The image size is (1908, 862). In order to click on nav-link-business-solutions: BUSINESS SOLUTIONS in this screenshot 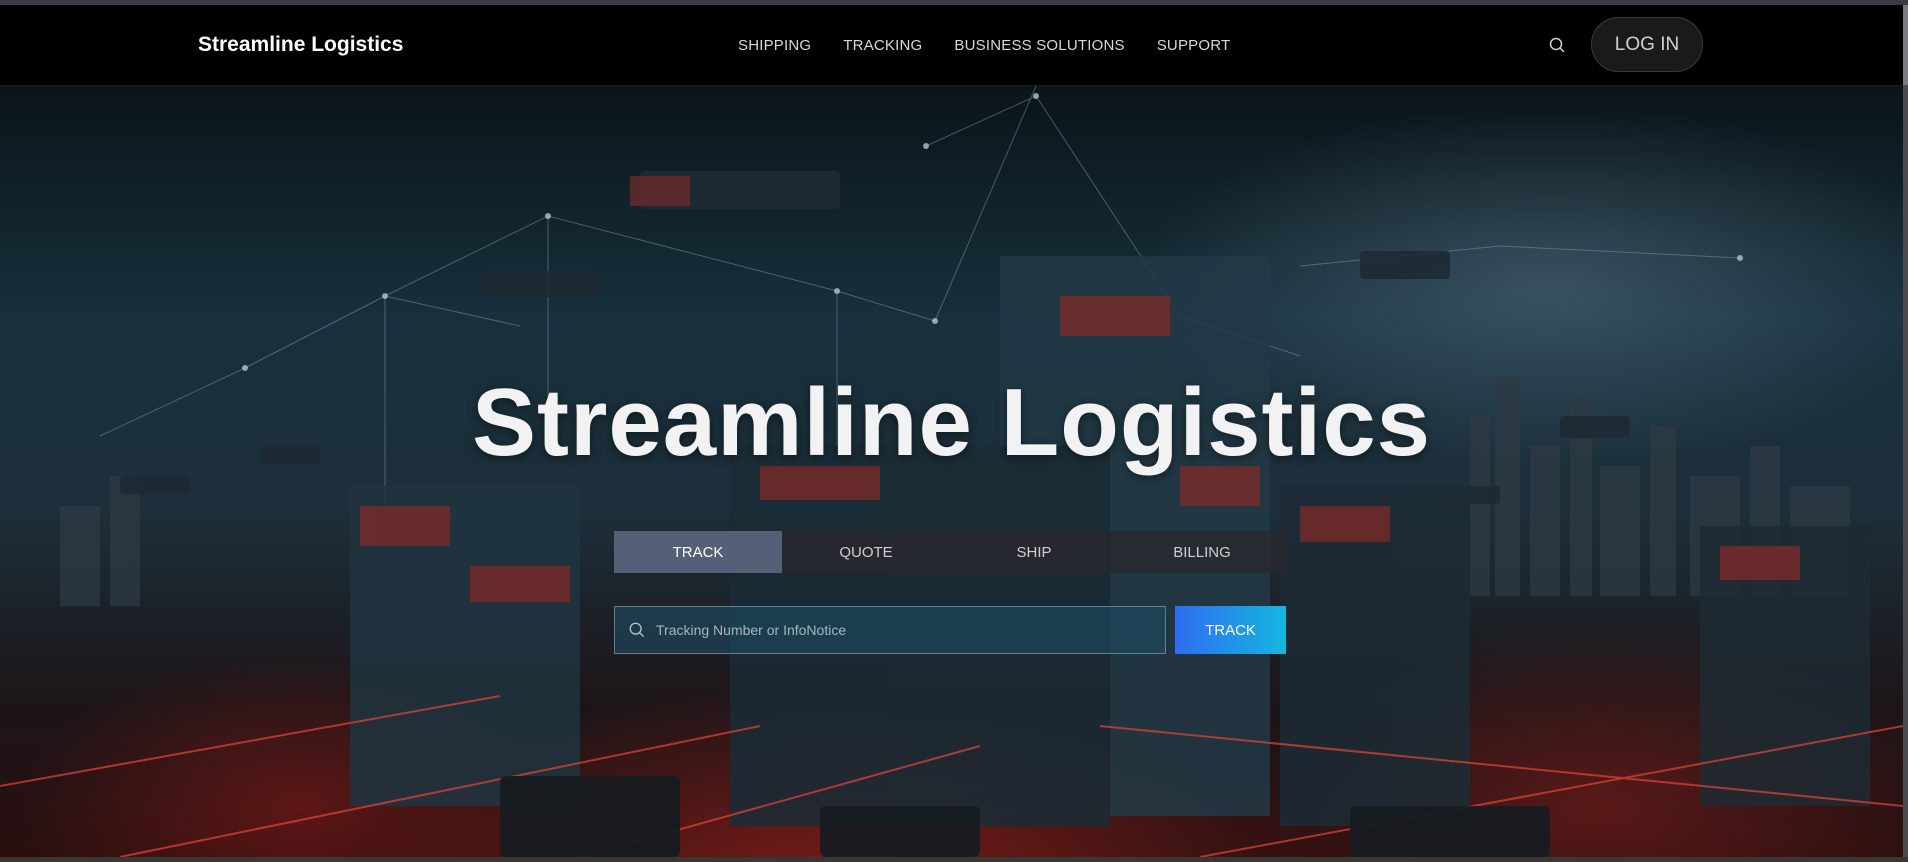, I will do `click(1039, 45)`.